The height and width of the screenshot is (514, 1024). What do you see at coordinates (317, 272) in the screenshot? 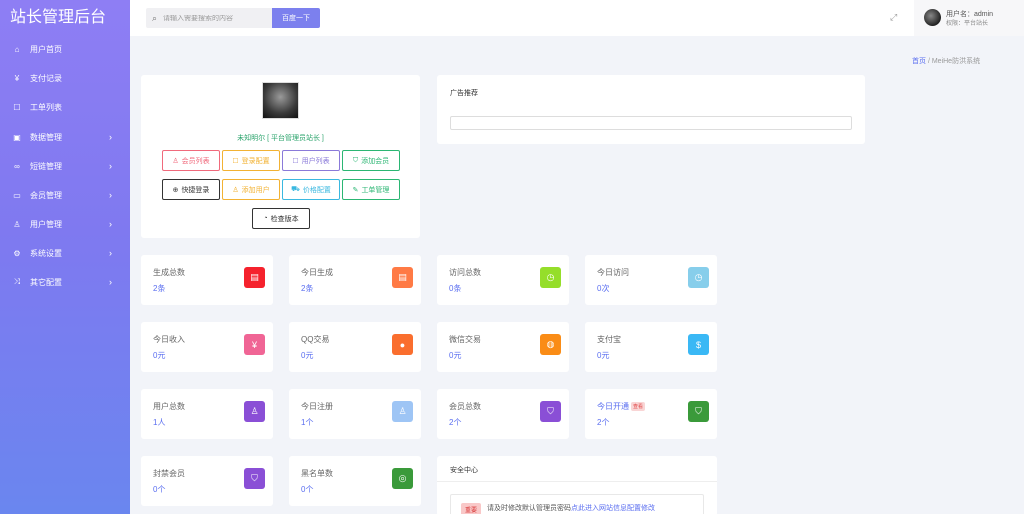
I see `stat-label: 今日生成` at bounding box center [317, 272].